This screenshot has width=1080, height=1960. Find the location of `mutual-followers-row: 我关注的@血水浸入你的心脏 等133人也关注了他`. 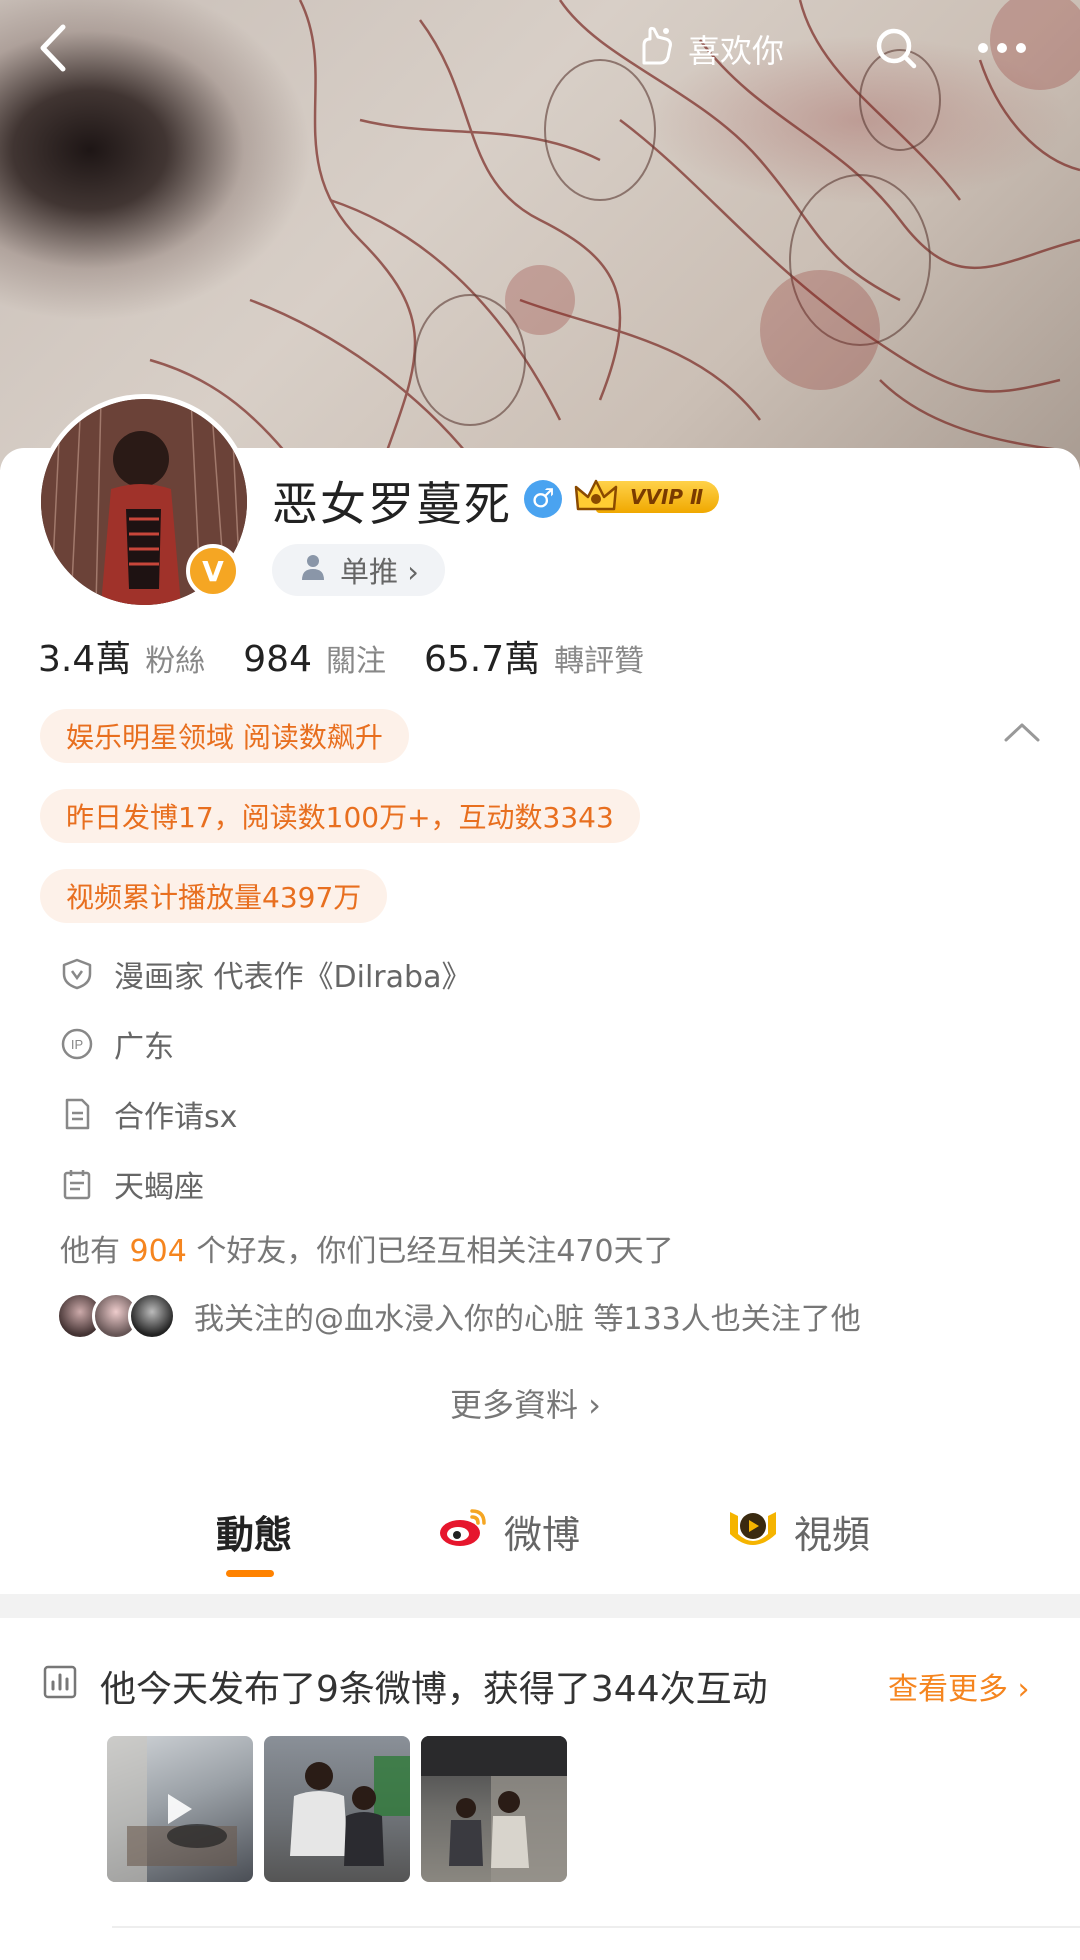

mutual-followers-row: 我关注的@血水浸入你的心脏 等133人也关注了他 is located at coordinates (458, 1316).